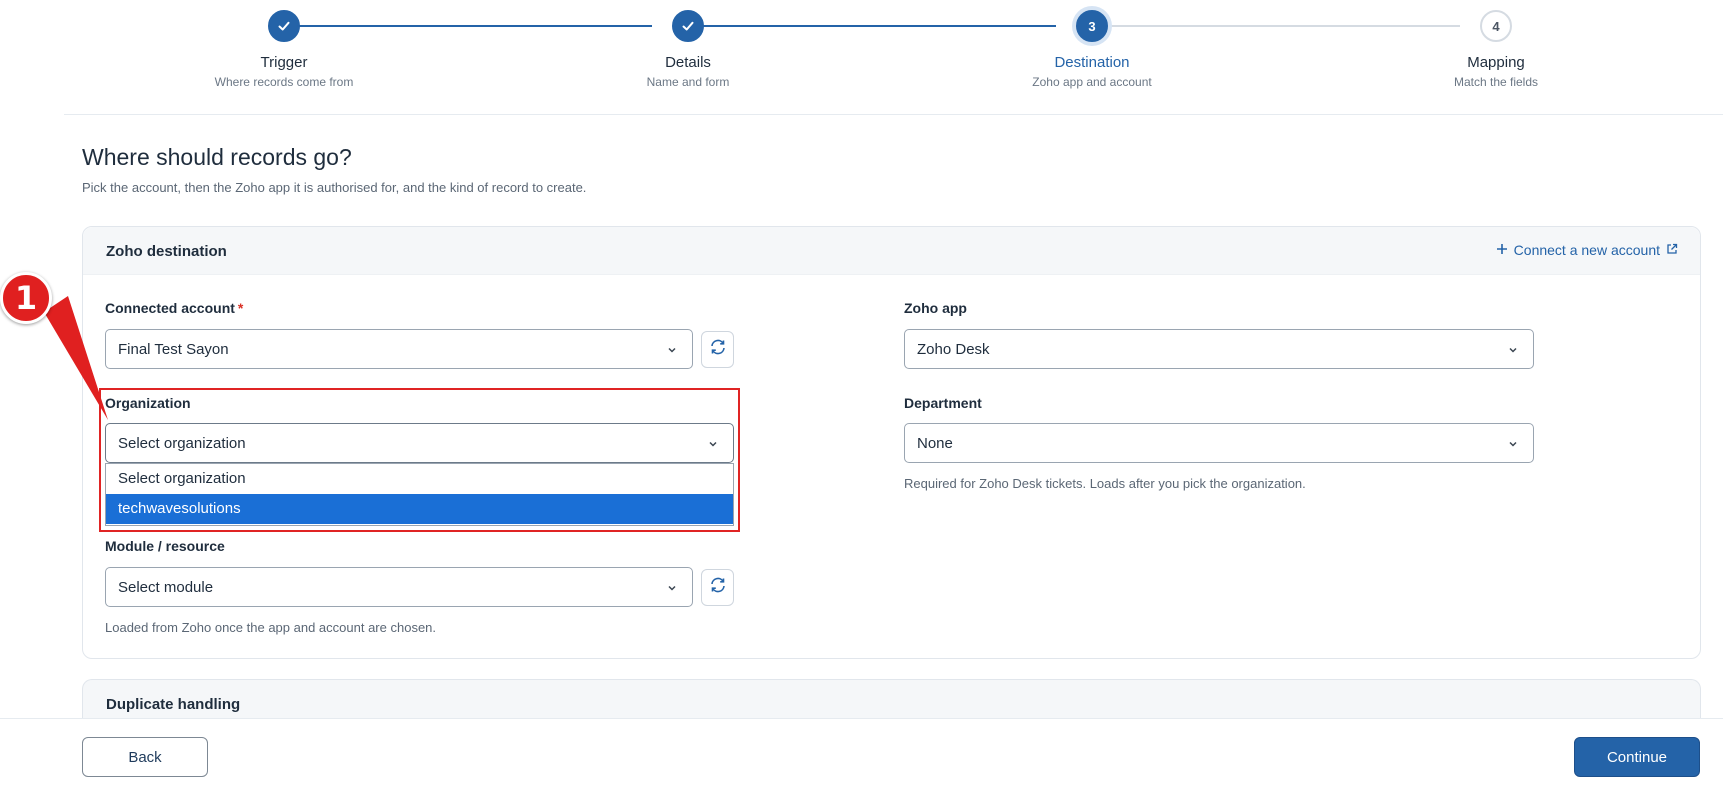 The image size is (1723, 790). I want to click on footer-bar: Back Continue, so click(861, 754).